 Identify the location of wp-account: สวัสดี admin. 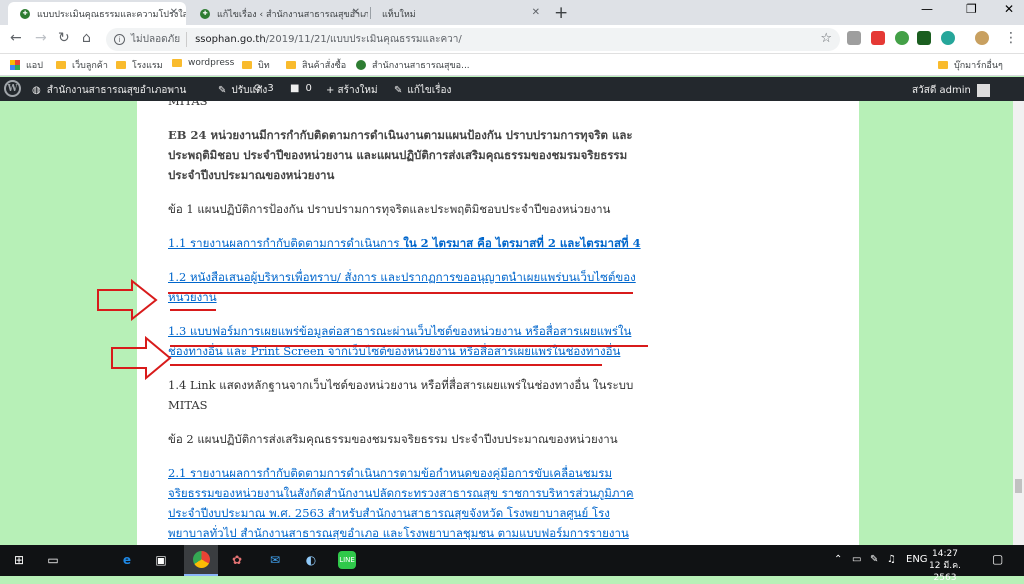
(951, 90).